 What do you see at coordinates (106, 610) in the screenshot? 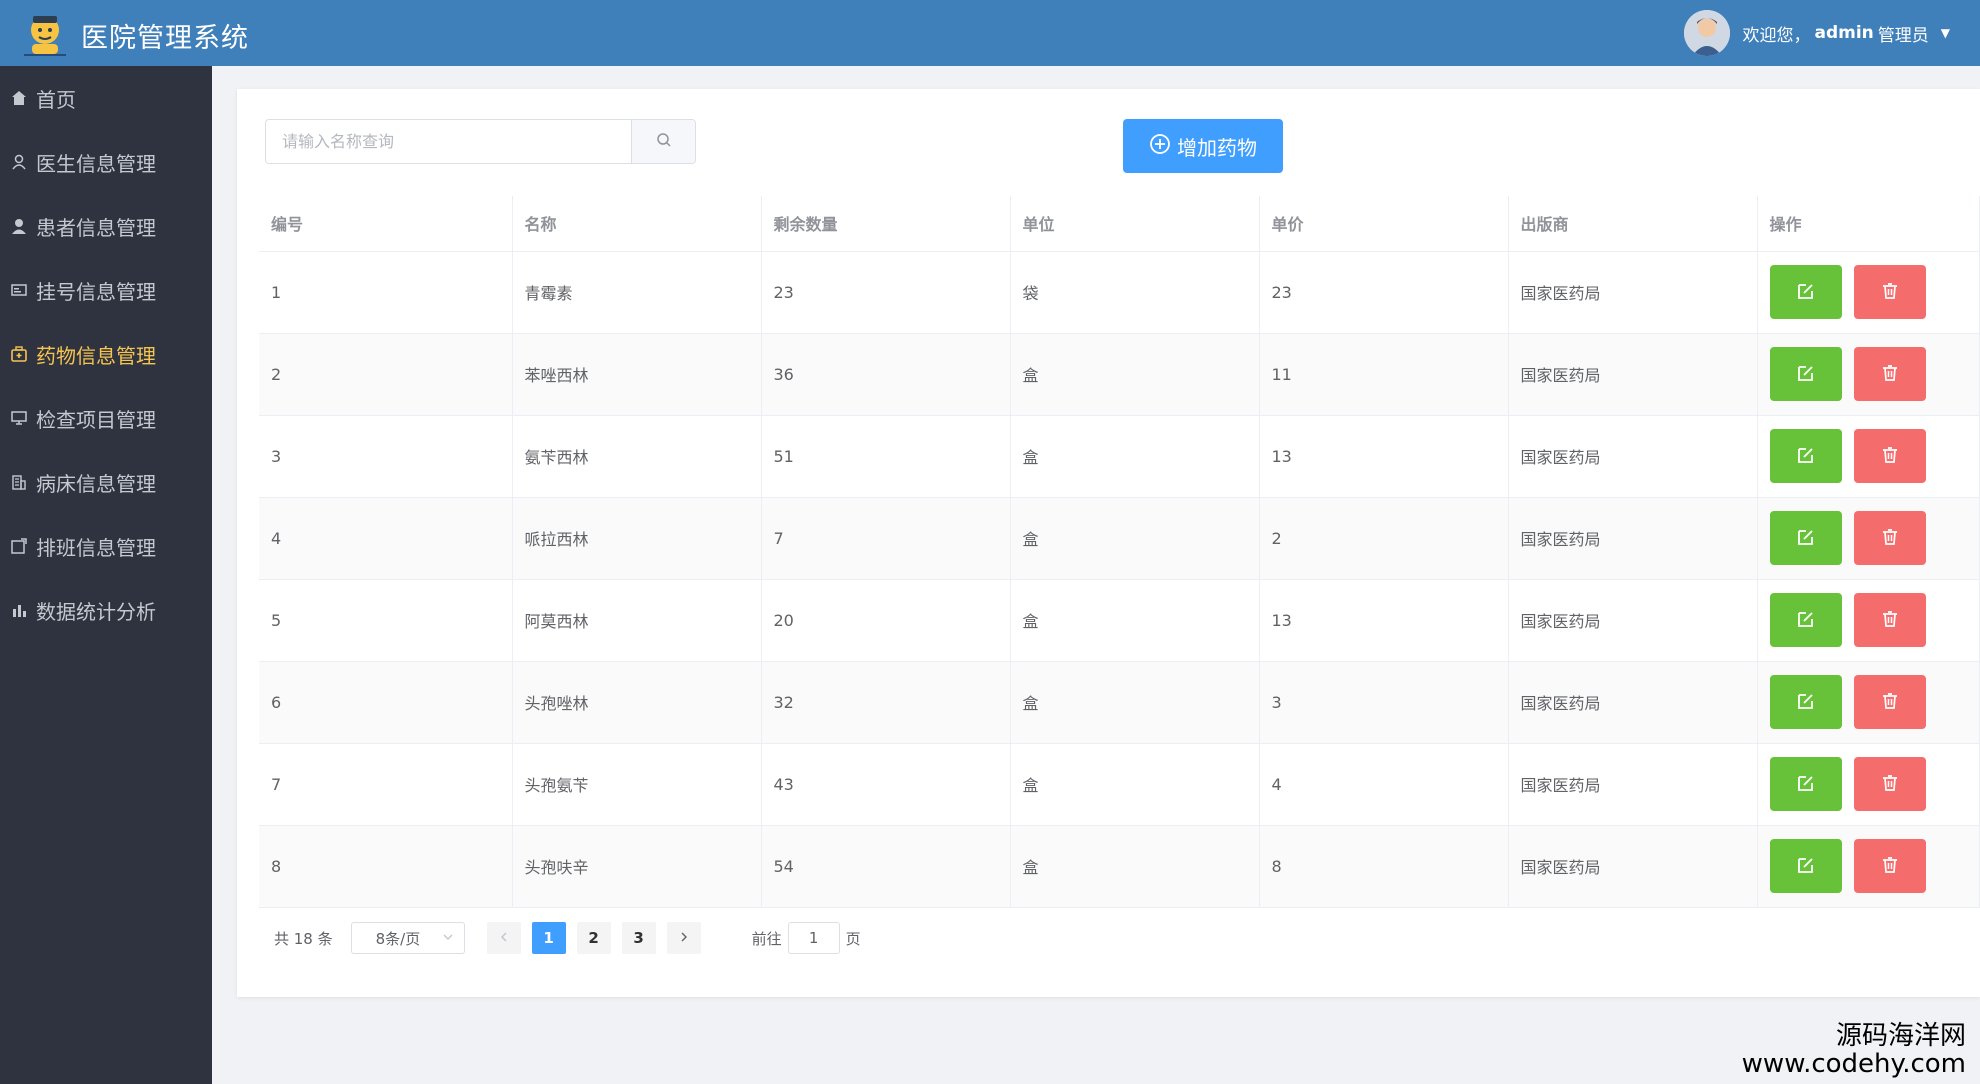
I see `sidebar-item-statistics: 数据统计分析` at bounding box center [106, 610].